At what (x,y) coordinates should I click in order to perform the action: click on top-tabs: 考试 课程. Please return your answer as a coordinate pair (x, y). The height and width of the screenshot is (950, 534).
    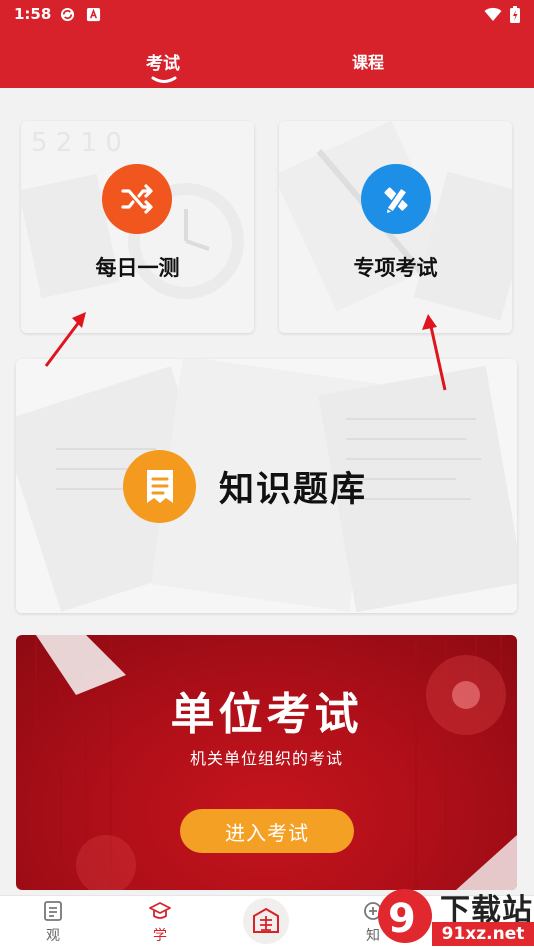
    Looking at the image, I should click on (267, 66).